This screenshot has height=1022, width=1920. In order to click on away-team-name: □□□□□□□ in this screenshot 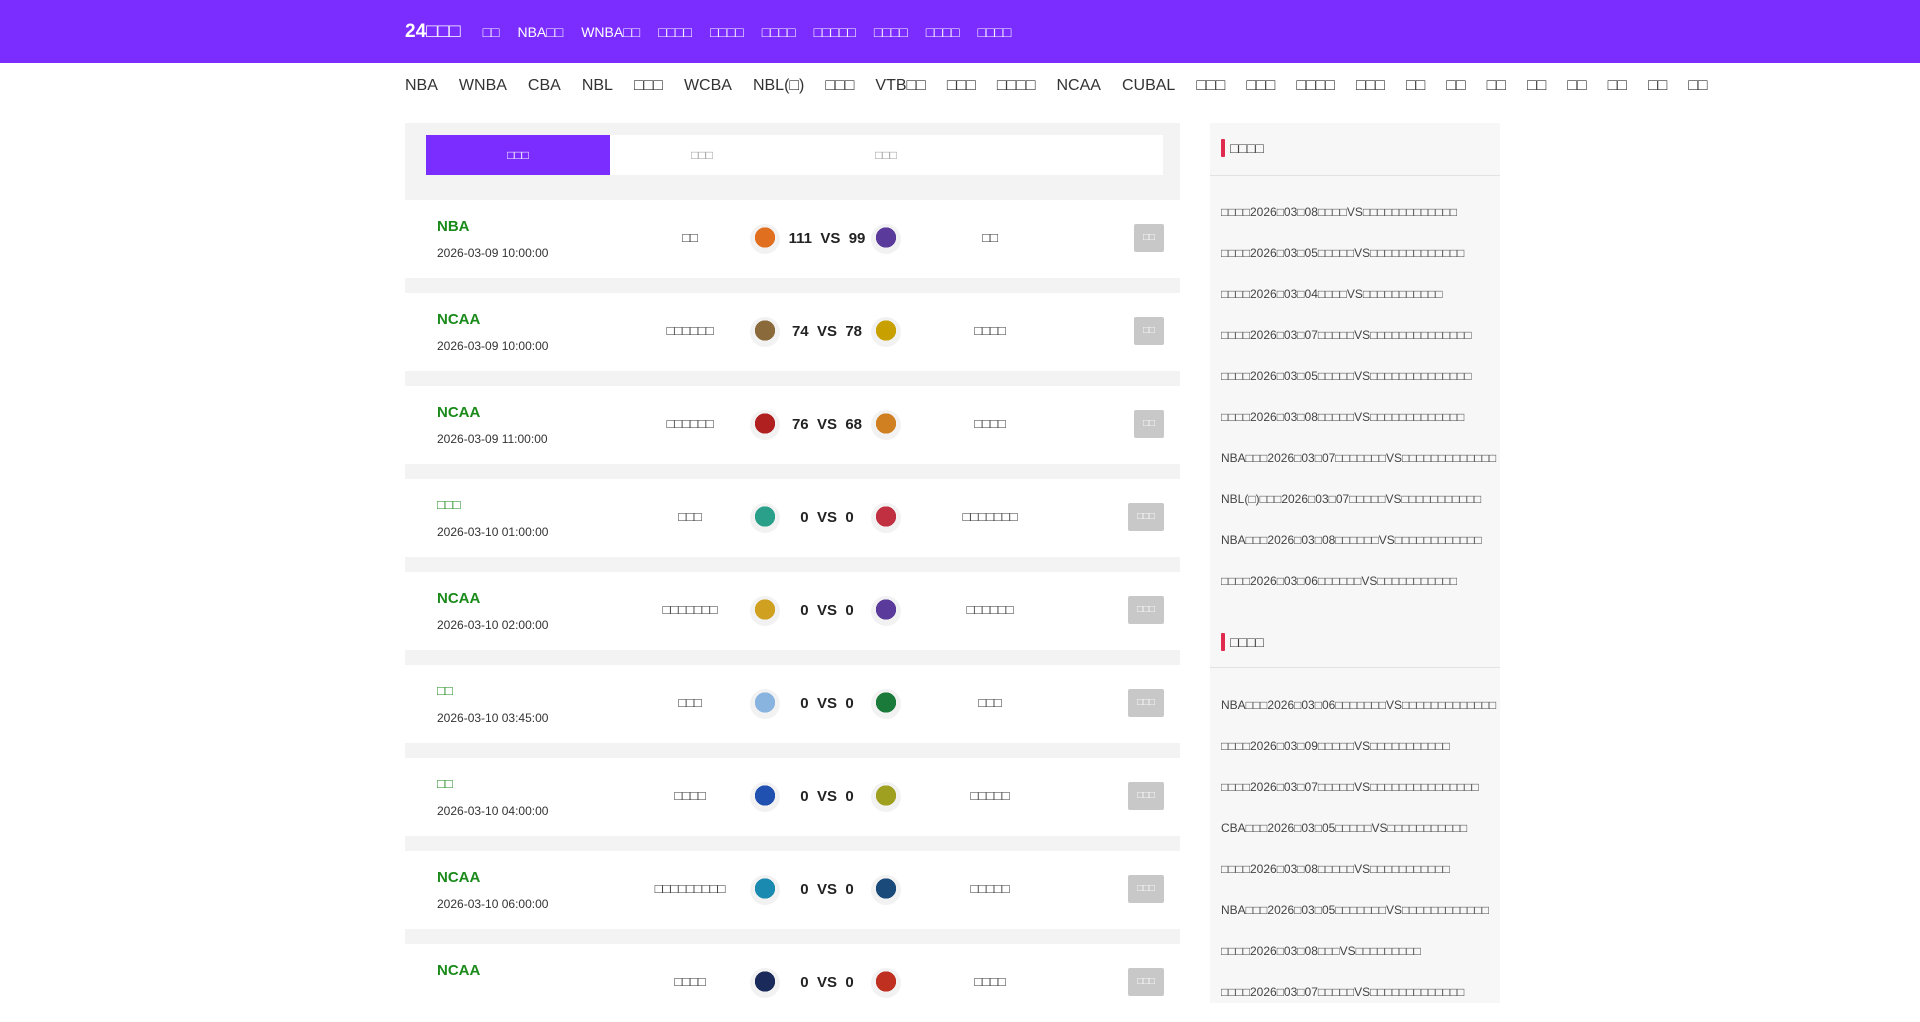, I will do `click(990, 516)`.